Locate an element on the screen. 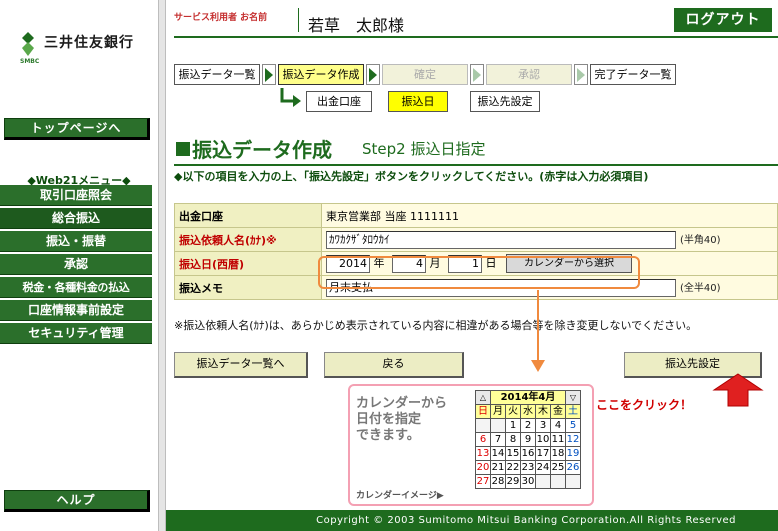 This screenshot has height=531, width=778. calendar-day: 18 is located at coordinates (558, 453).